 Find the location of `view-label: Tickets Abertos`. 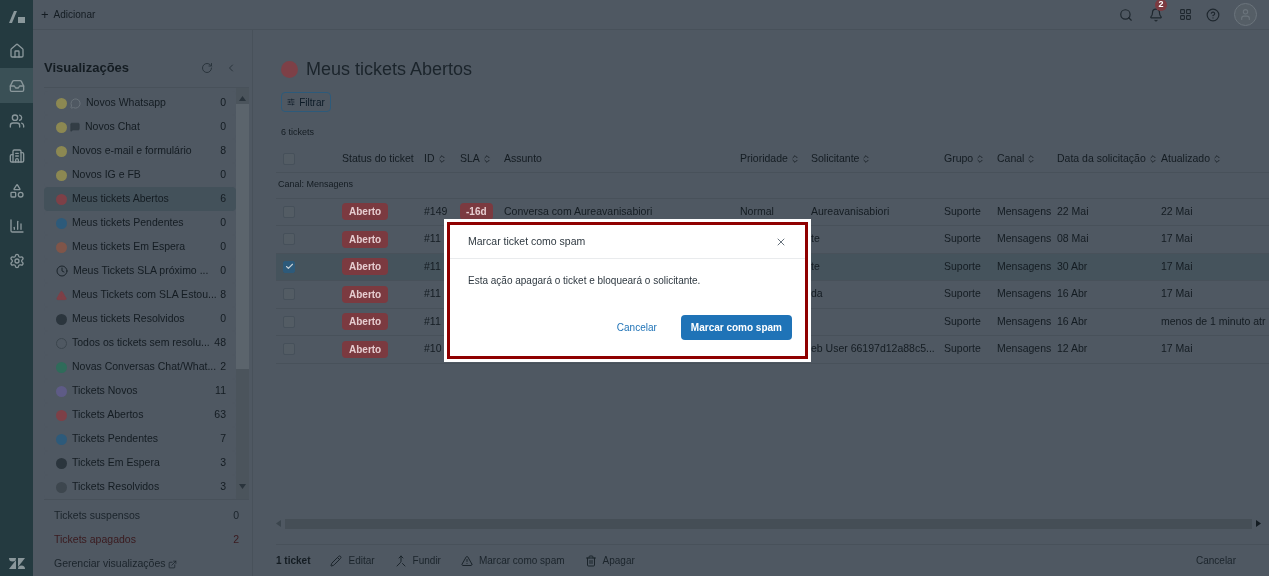

view-label: Tickets Abertos is located at coordinates (108, 415).